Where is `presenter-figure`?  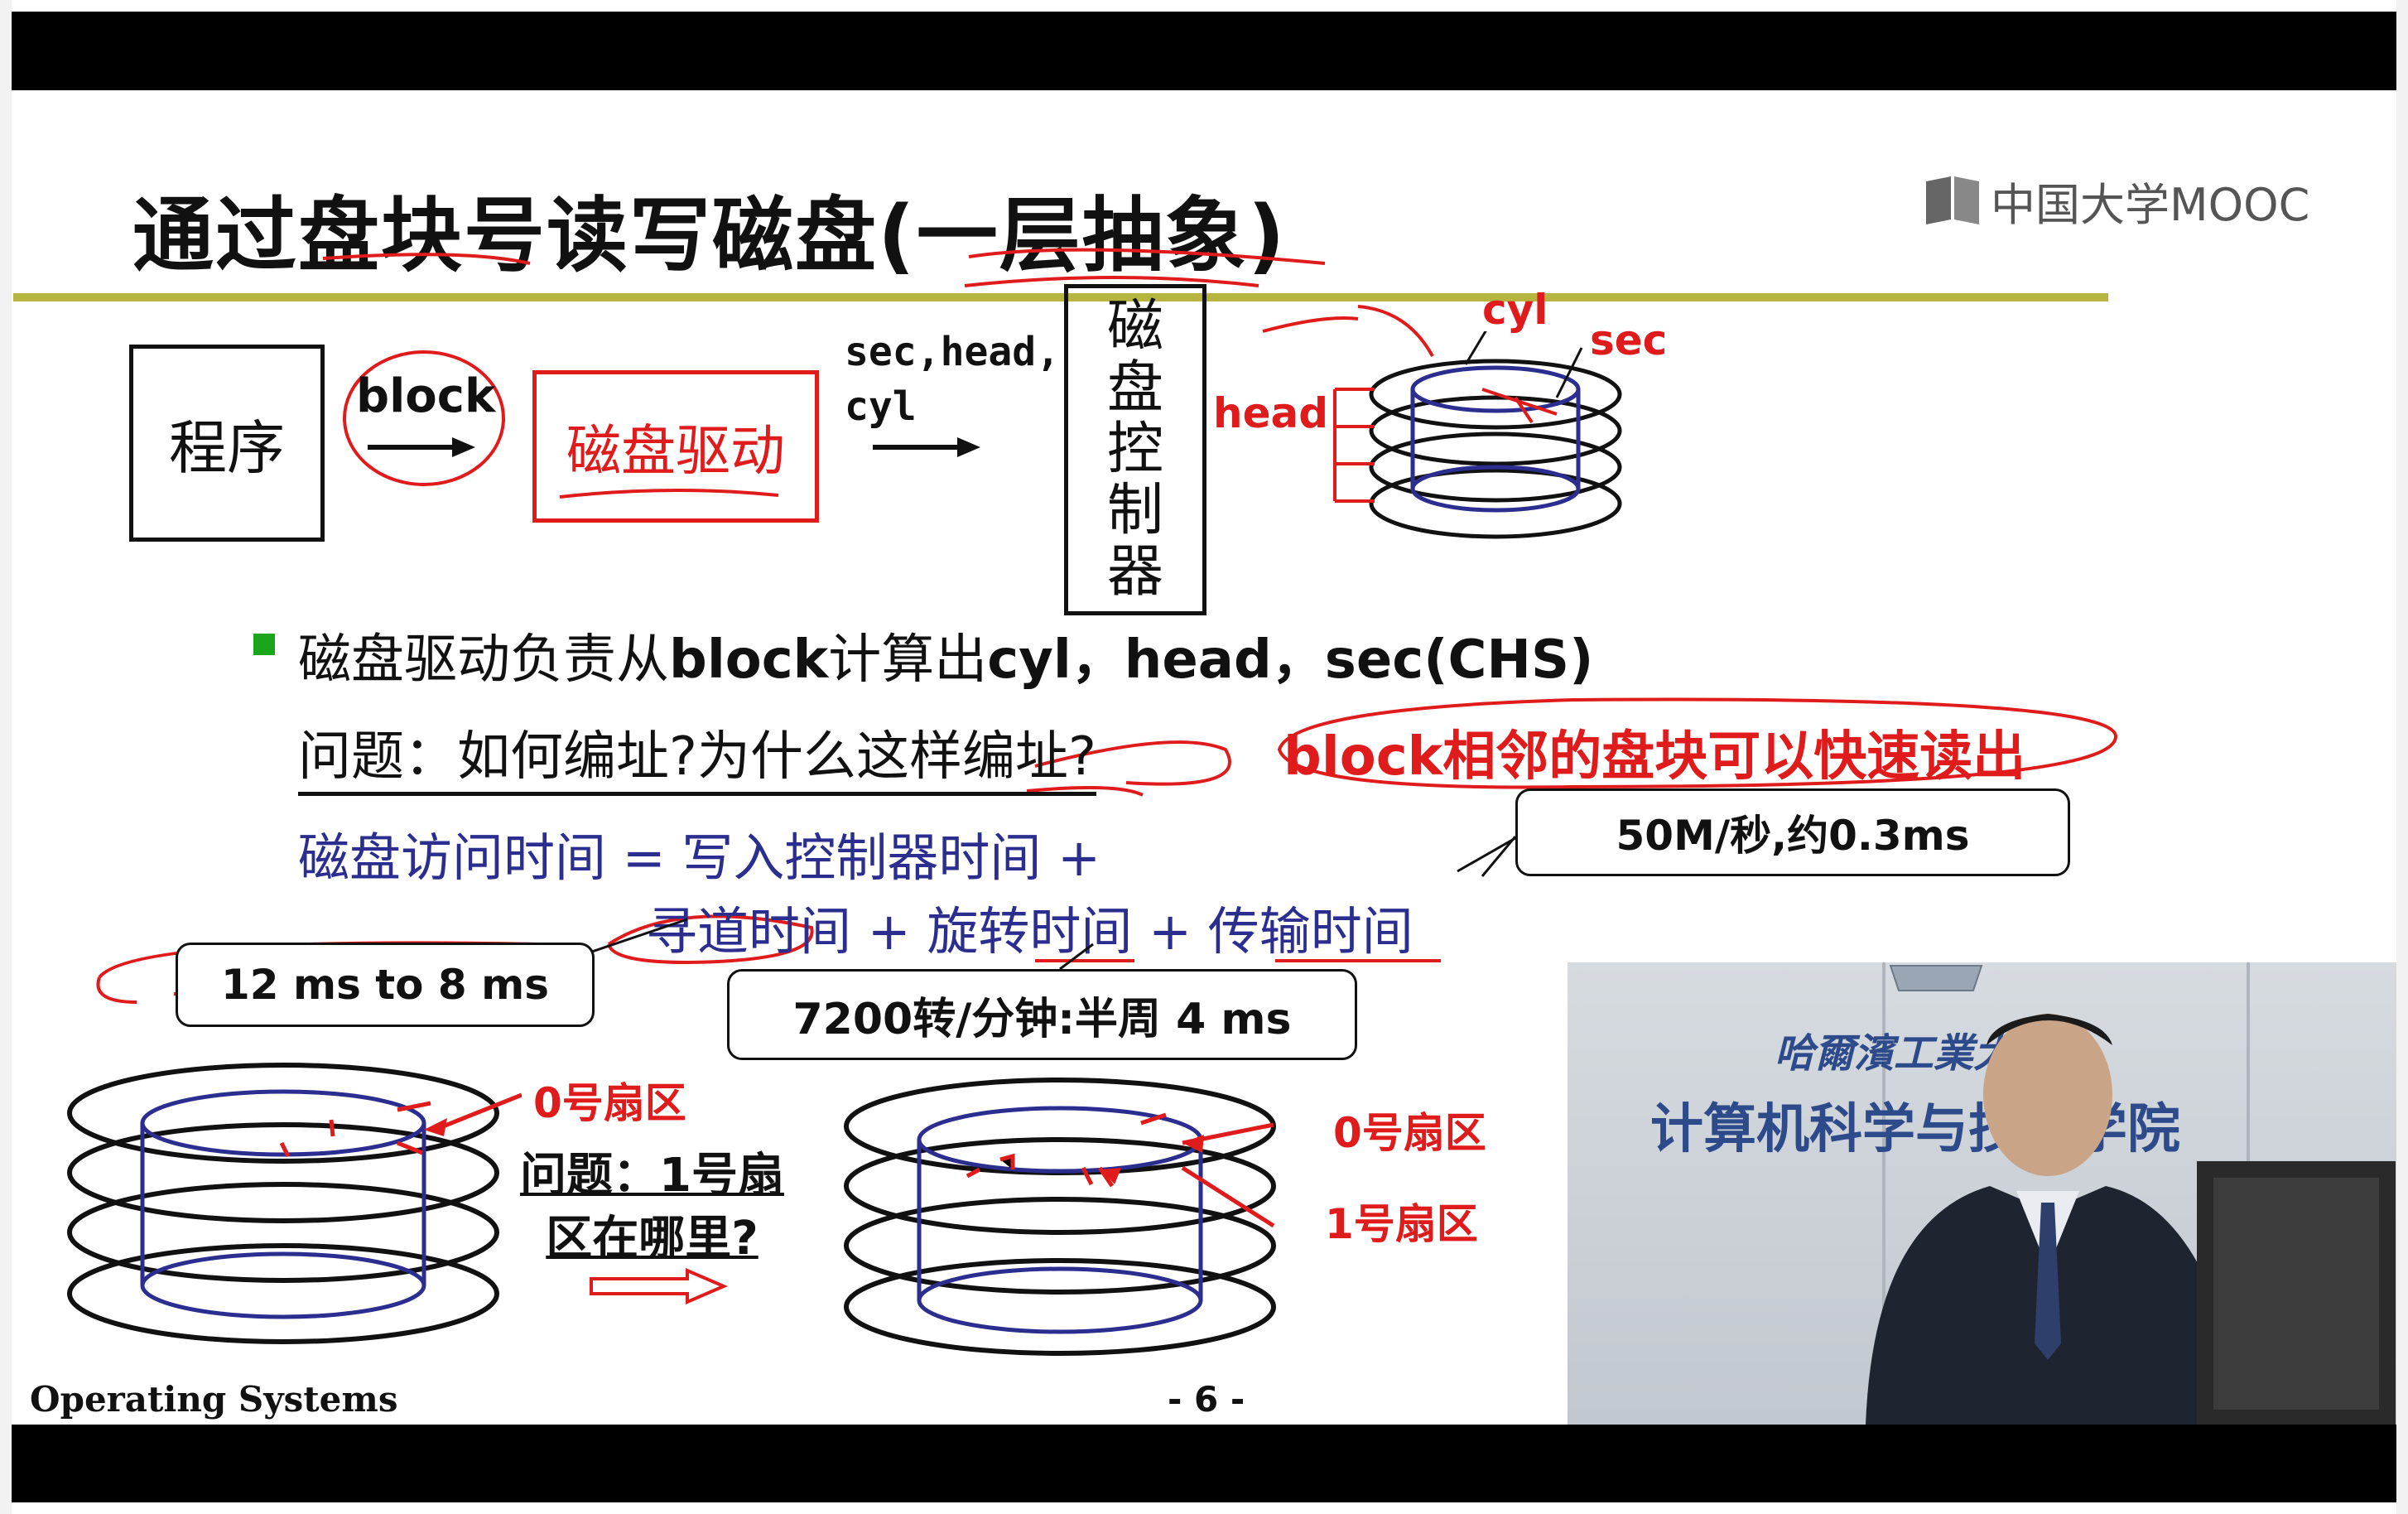
presenter-figure is located at coordinates (2131, 1220).